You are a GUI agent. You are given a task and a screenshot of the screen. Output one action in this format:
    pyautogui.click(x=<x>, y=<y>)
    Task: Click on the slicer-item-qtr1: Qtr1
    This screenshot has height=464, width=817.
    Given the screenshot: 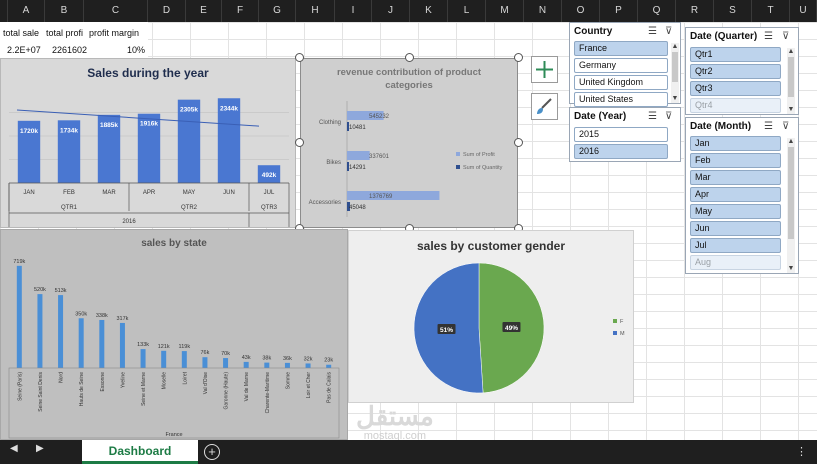 What is the action you would take?
    pyautogui.click(x=735, y=54)
    